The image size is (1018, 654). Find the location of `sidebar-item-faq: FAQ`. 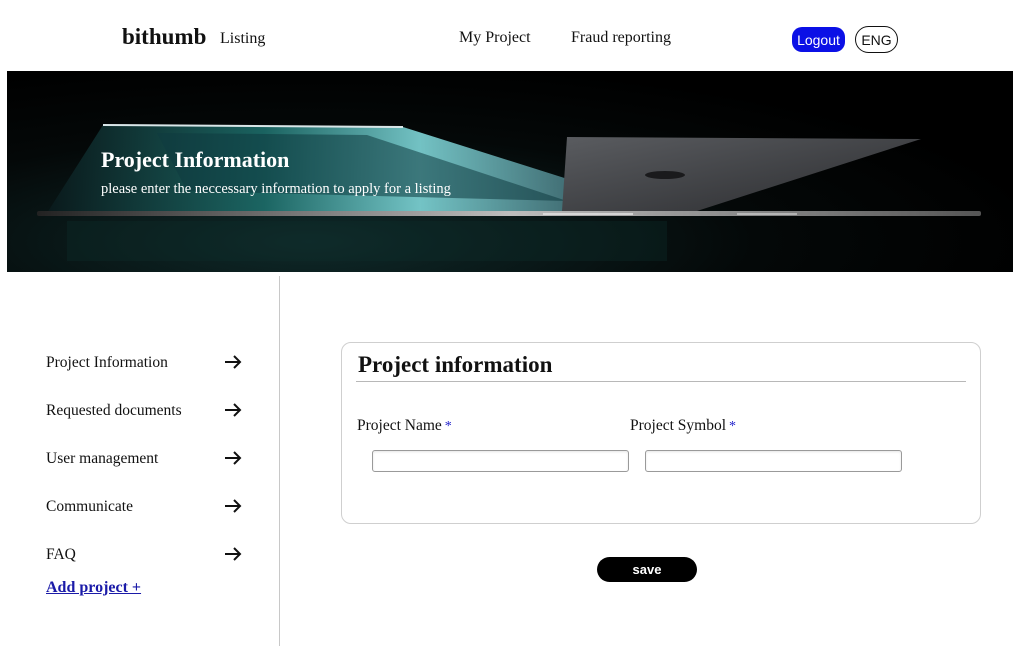

sidebar-item-faq: FAQ is located at coordinates (146, 554).